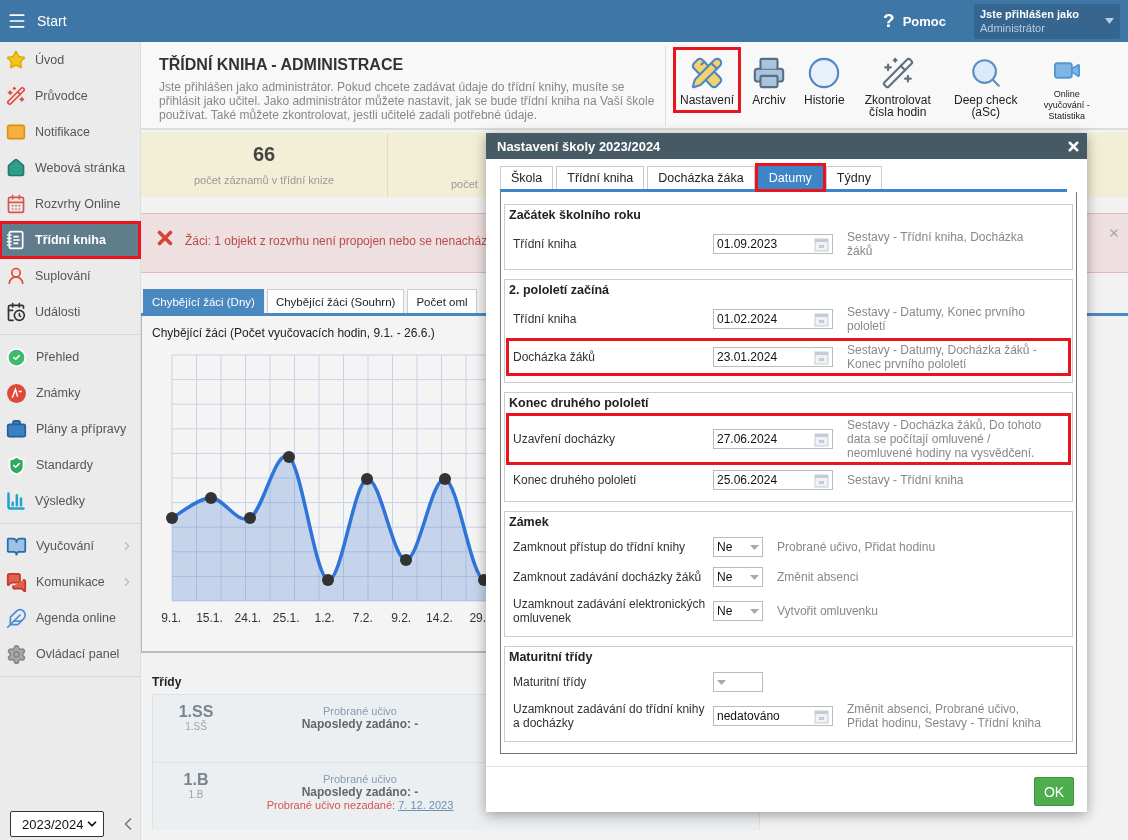 This screenshot has height=840, width=1128. What do you see at coordinates (906, 480) in the screenshot?
I see `field-description: Sestavy - Třídní kniha` at bounding box center [906, 480].